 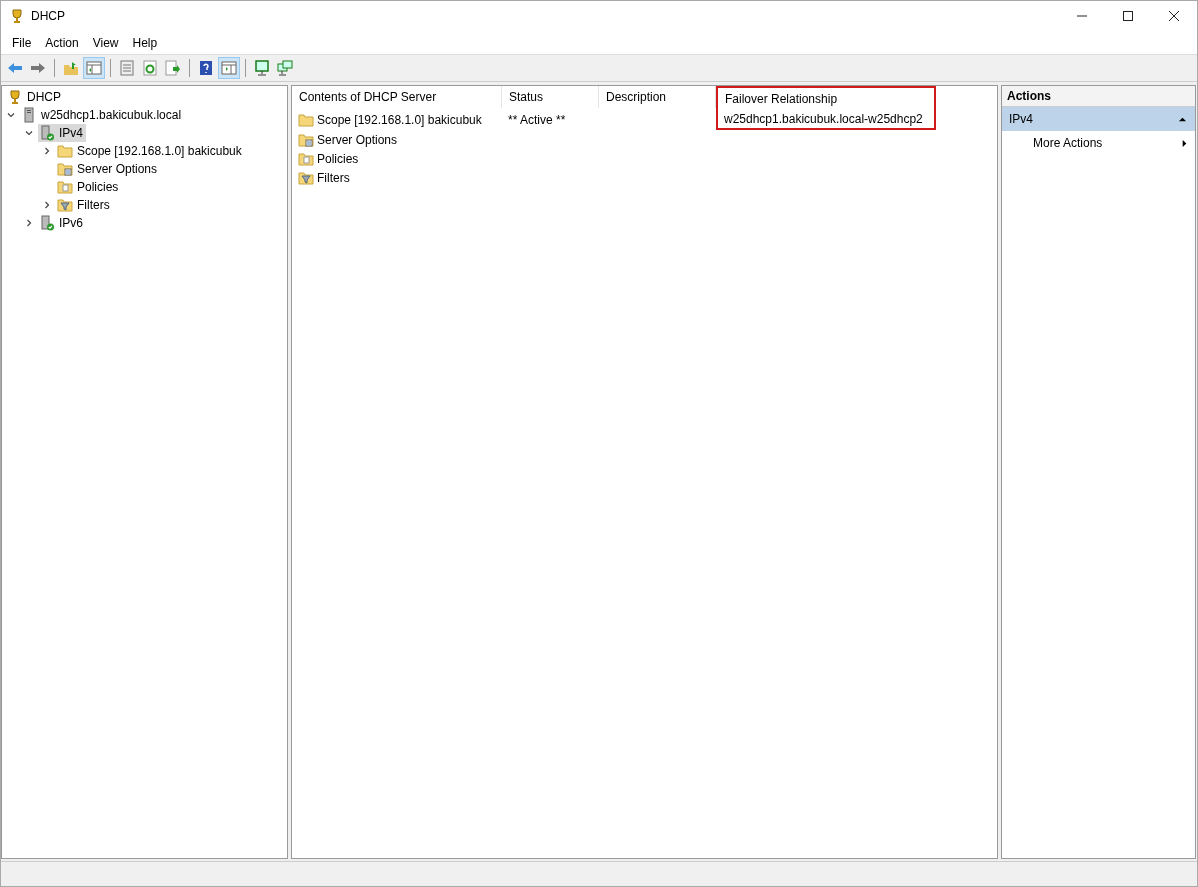 I want to click on column-header: Status, so click(x=550, y=97).